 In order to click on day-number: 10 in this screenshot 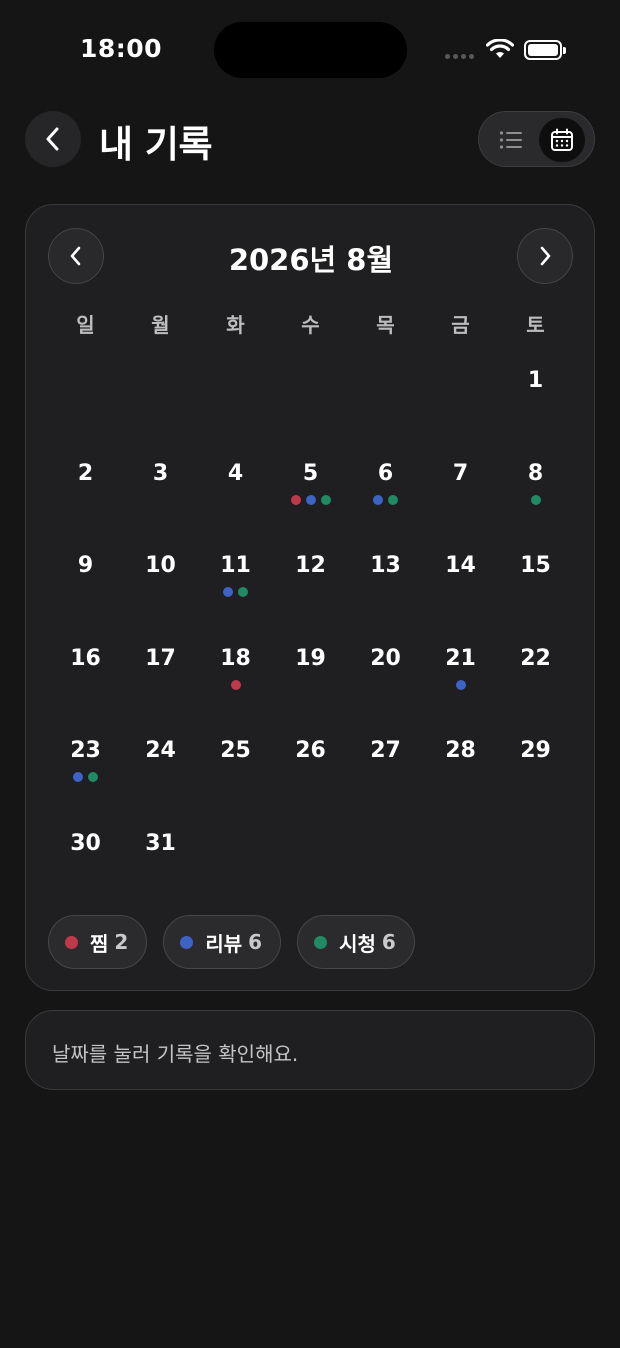, I will do `click(160, 566)`.